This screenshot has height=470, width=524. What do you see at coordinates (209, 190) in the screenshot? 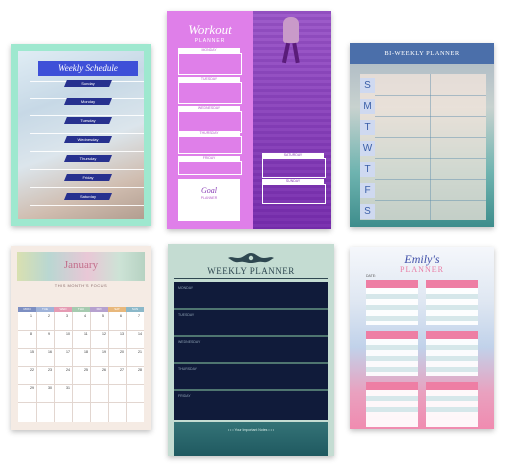
I see `goal-title: Goal` at bounding box center [209, 190].